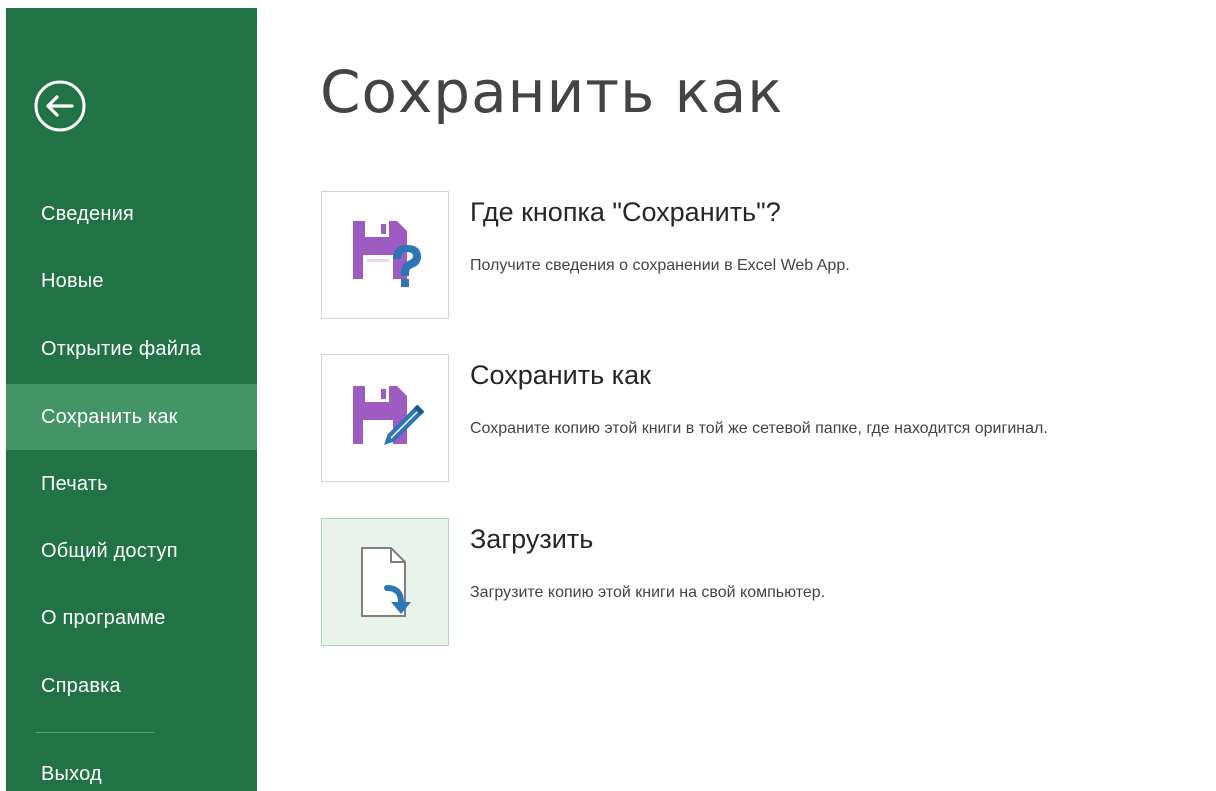  Describe the element at coordinates (87, 213) in the screenshot. I see `nav-item-label: Сведения` at that location.